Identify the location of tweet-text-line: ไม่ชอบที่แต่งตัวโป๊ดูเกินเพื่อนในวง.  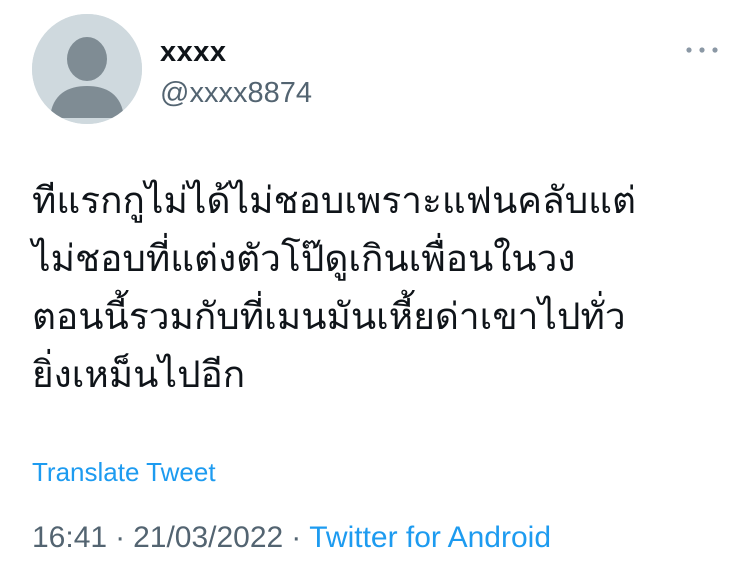
(304, 258).